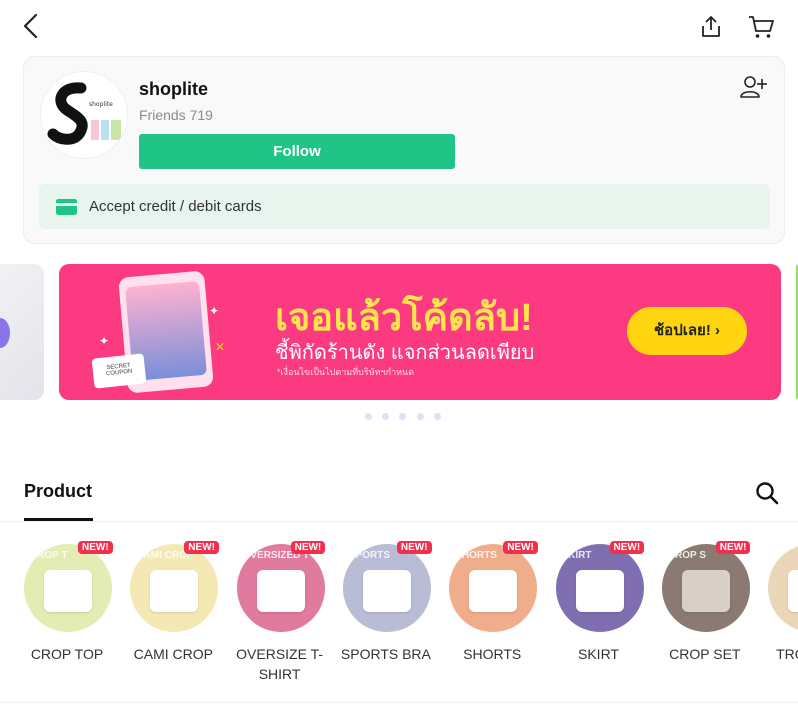 The height and width of the screenshot is (718, 798). What do you see at coordinates (220, 347) in the screenshot?
I see `sparkle-icon: ✕` at bounding box center [220, 347].